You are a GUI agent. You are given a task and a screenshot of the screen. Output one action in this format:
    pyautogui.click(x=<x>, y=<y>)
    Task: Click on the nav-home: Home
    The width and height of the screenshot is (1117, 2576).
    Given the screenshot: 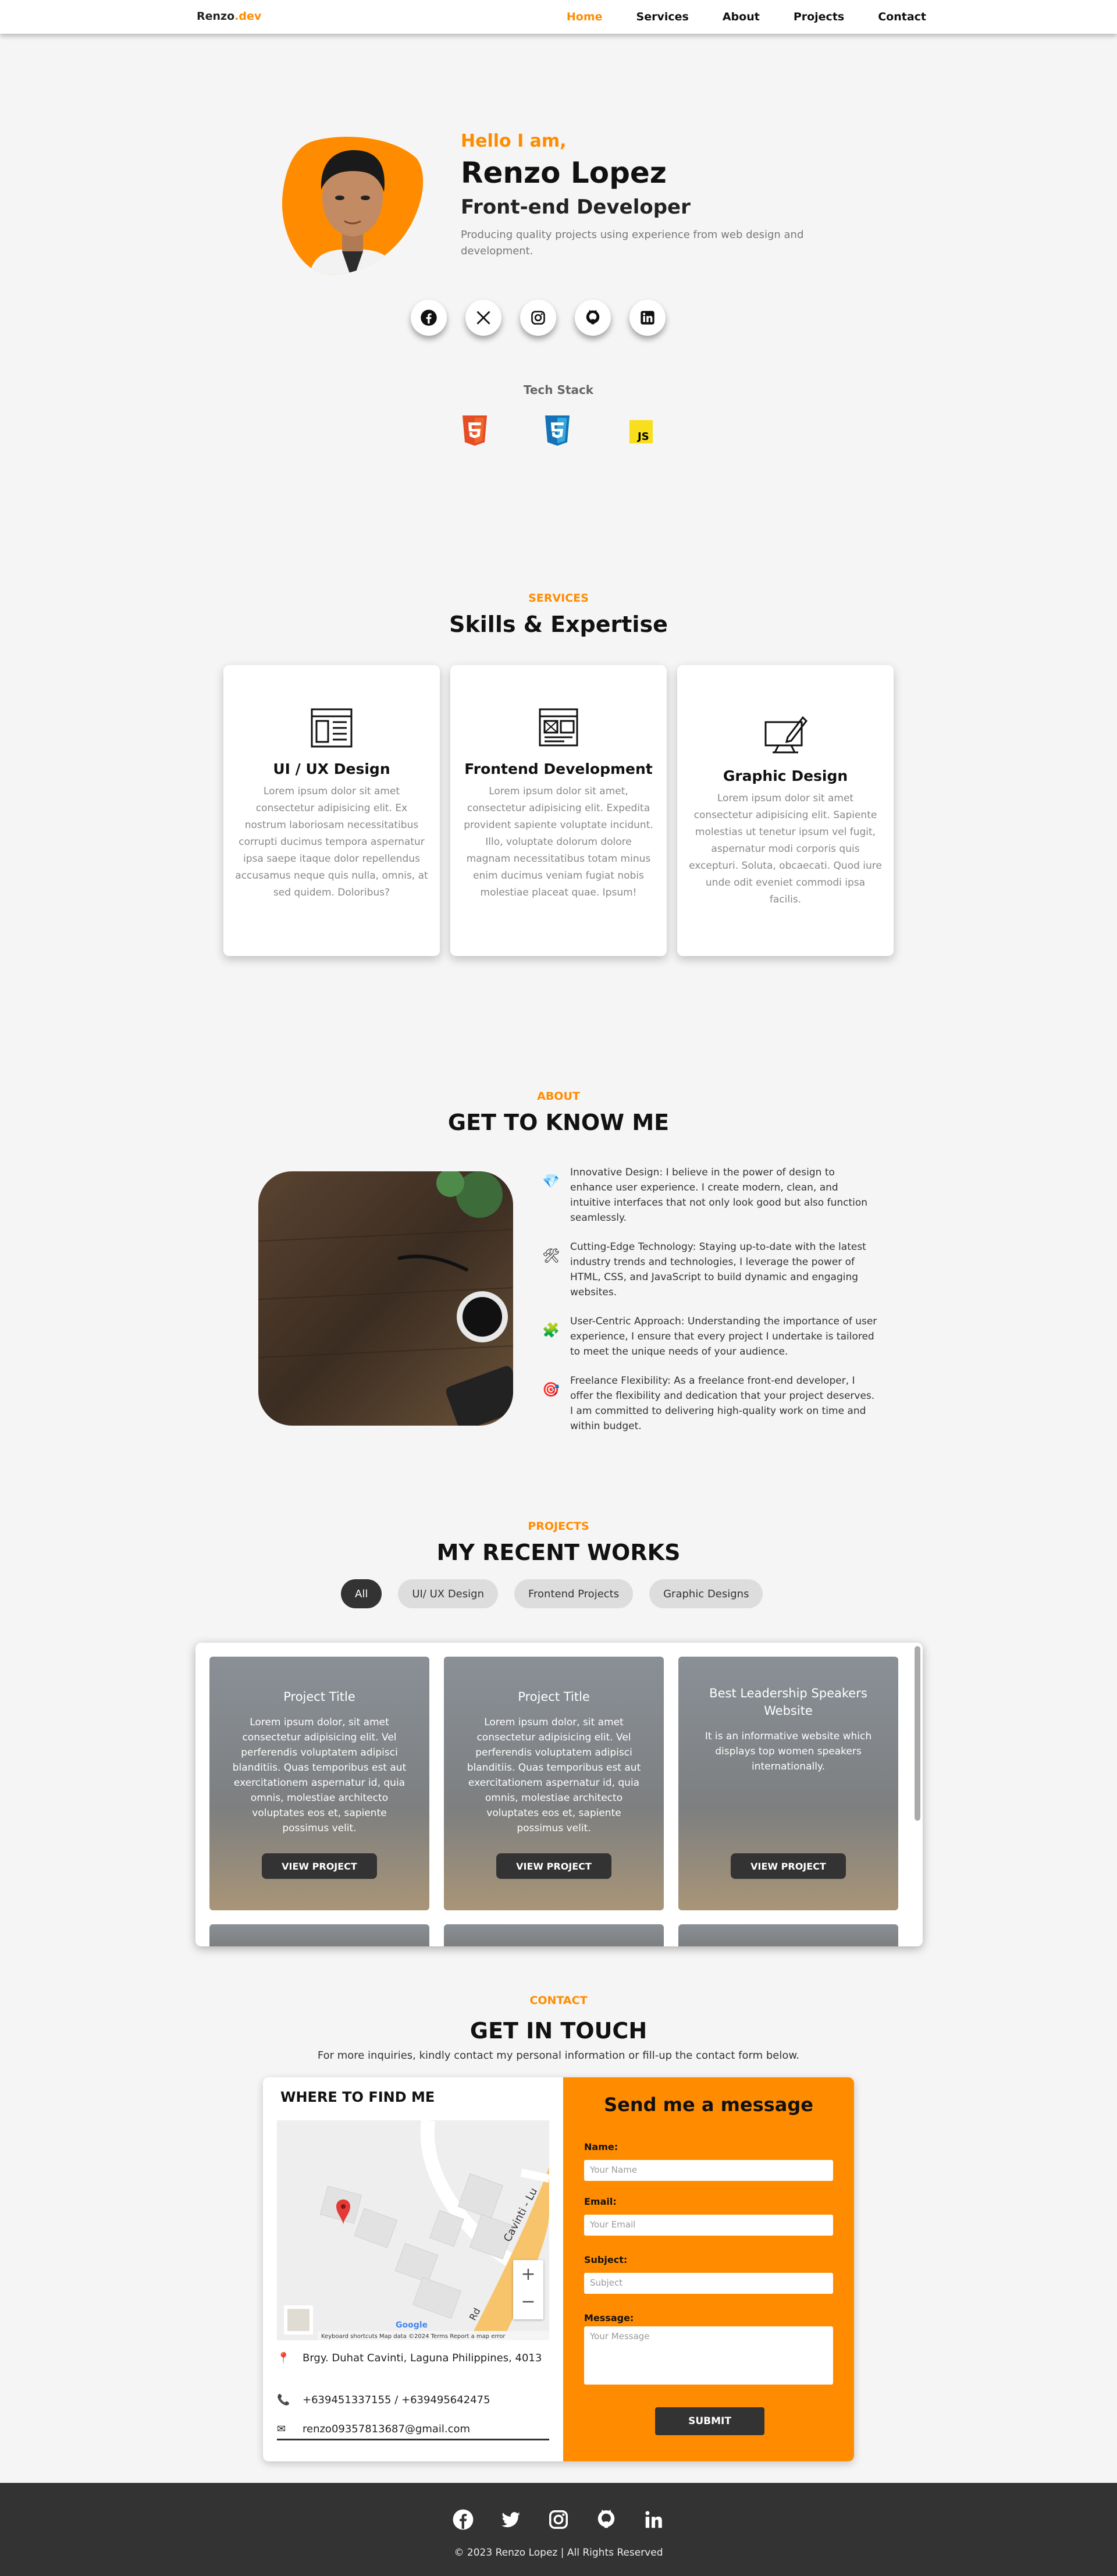 What is the action you would take?
    pyautogui.click(x=585, y=16)
    